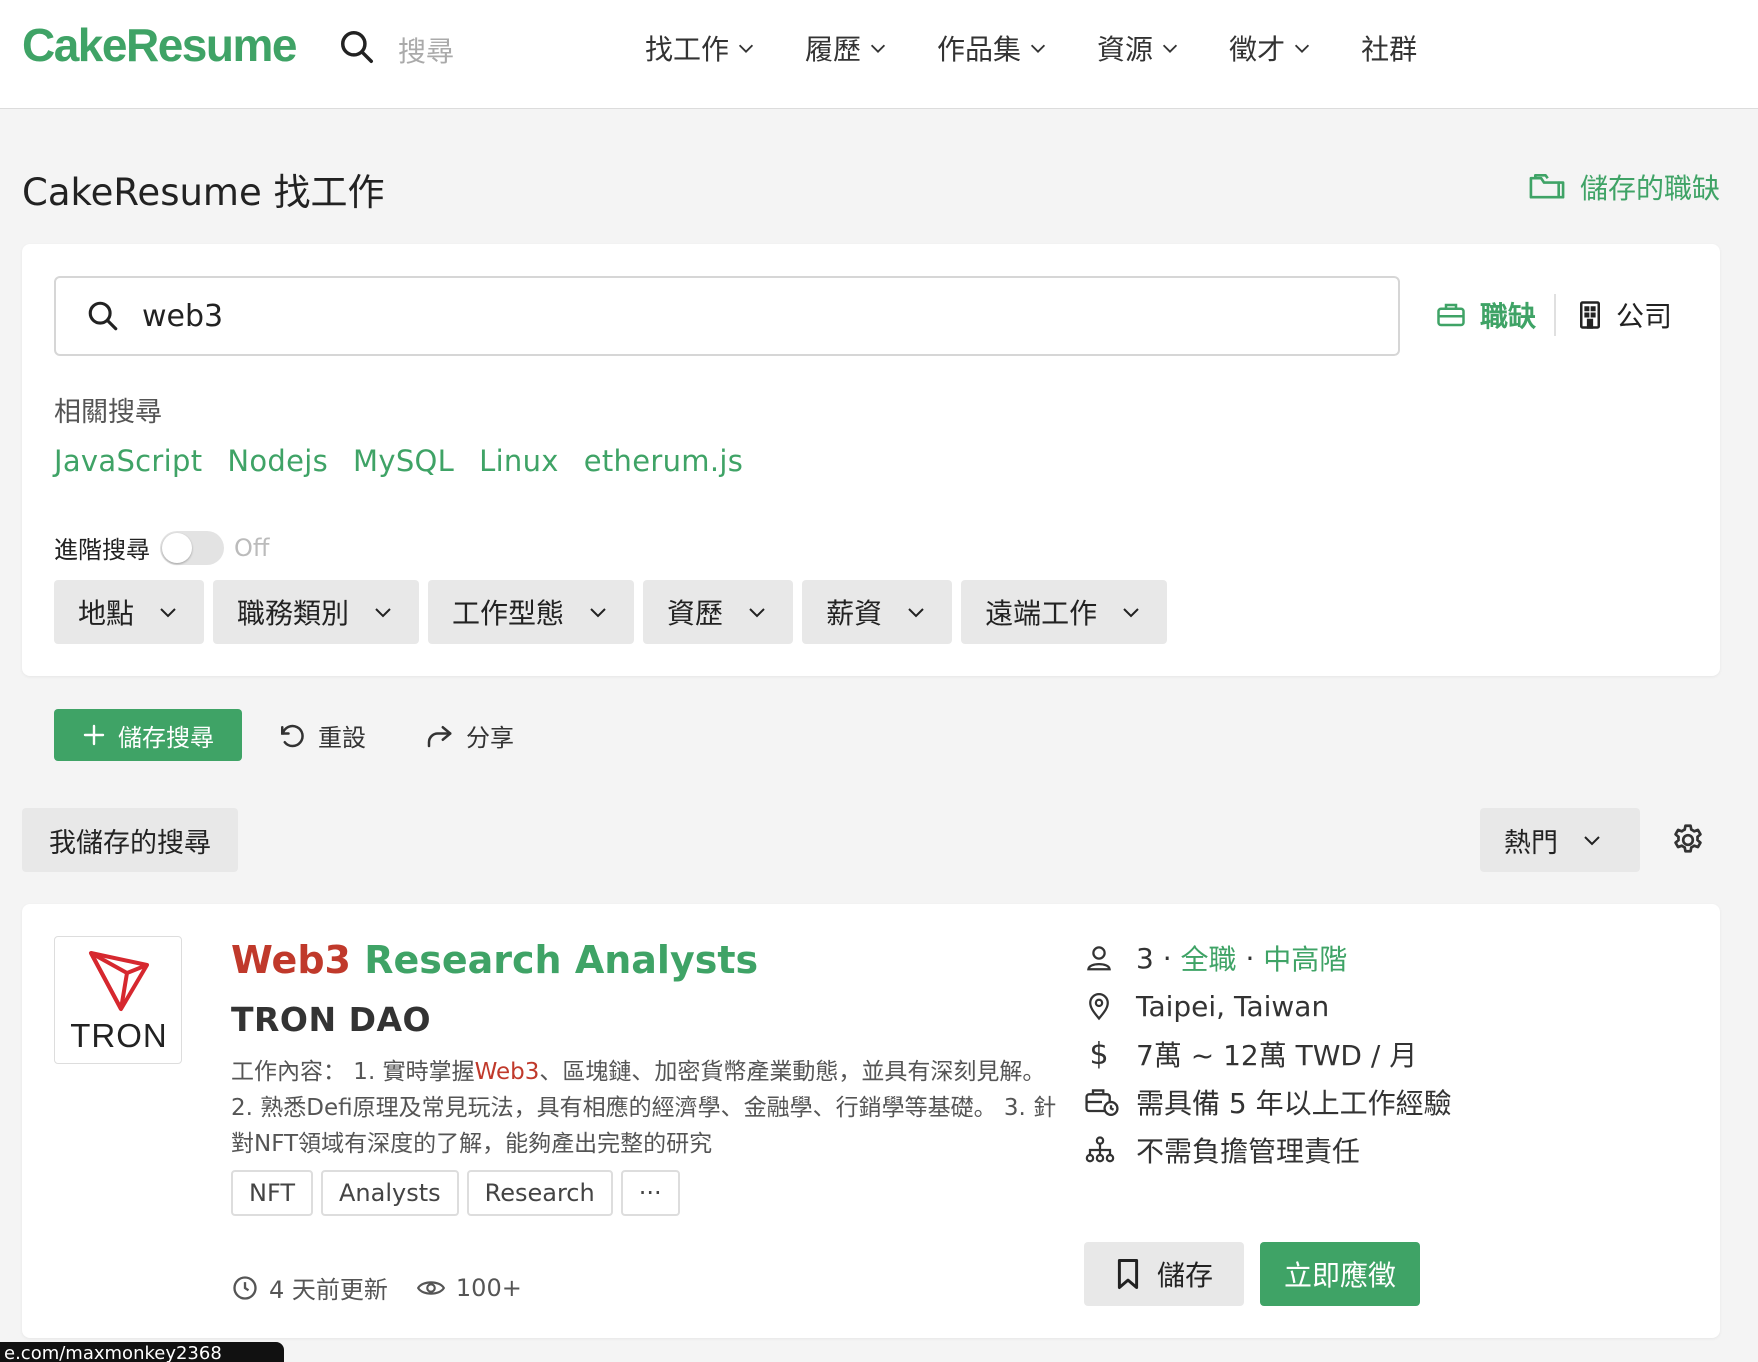 The height and width of the screenshot is (1362, 1758). I want to click on desc-highlight: Web3, so click(507, 1072).